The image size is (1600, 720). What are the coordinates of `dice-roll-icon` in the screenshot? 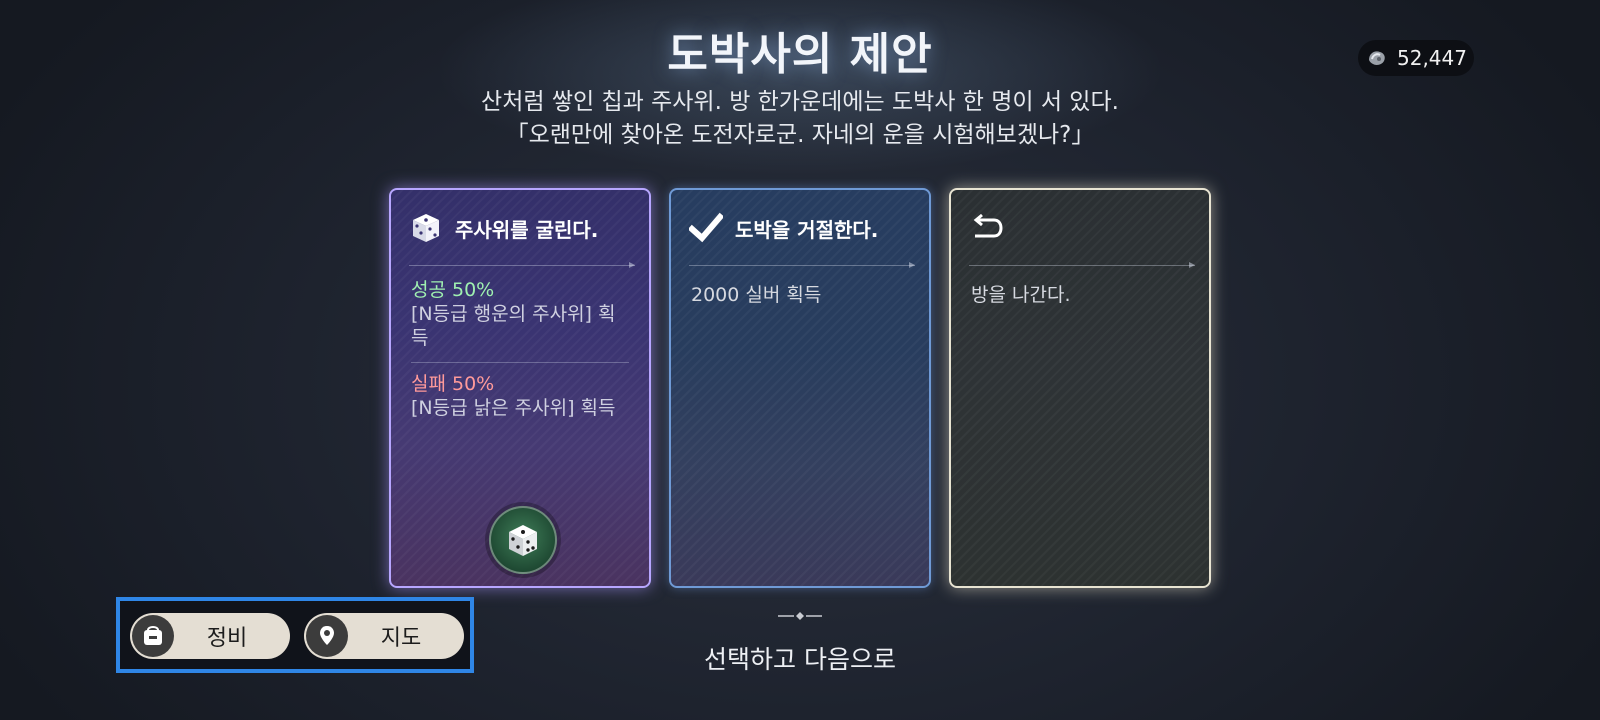 It's located at (523, 540).